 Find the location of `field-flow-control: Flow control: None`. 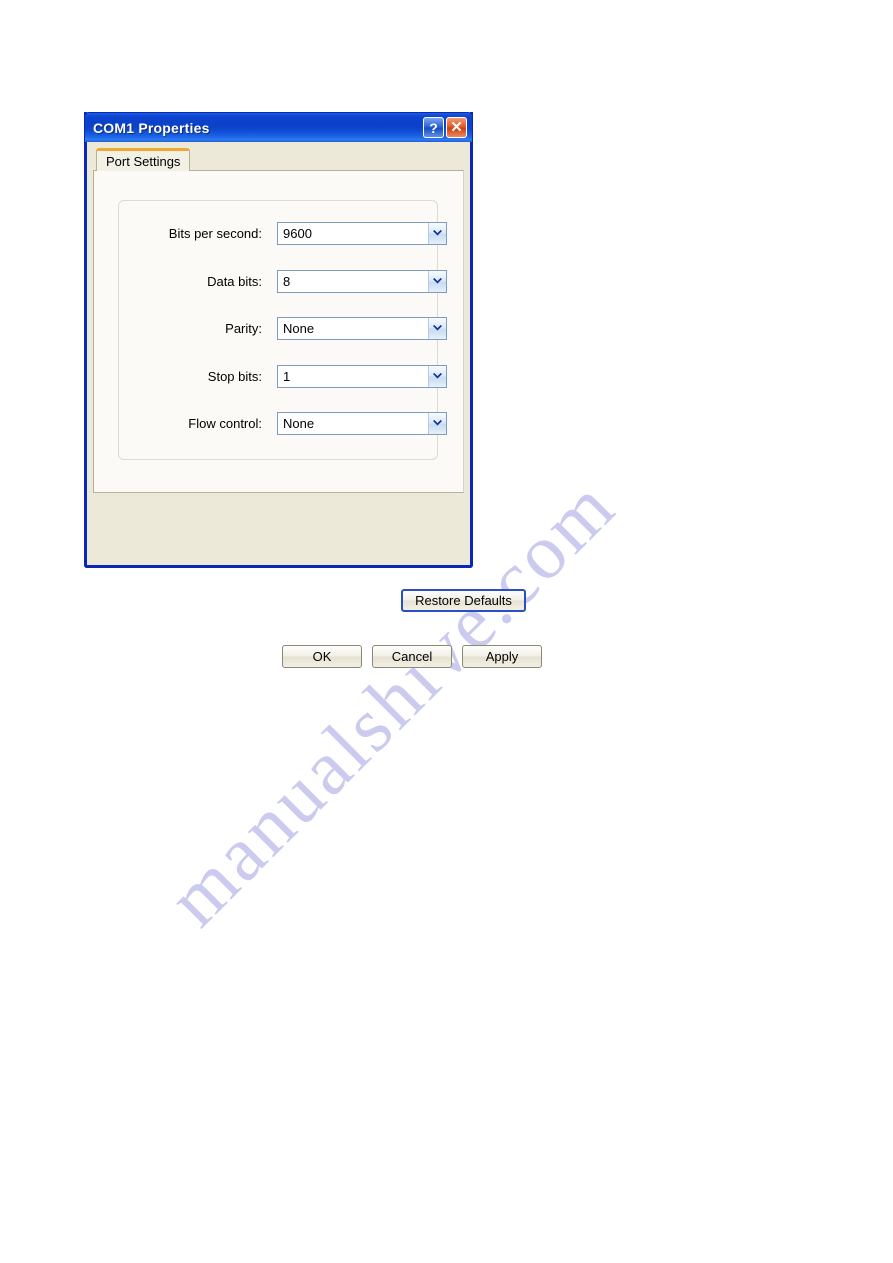

field-flow-control: Flow control: None is located at coordinates (283, 423).